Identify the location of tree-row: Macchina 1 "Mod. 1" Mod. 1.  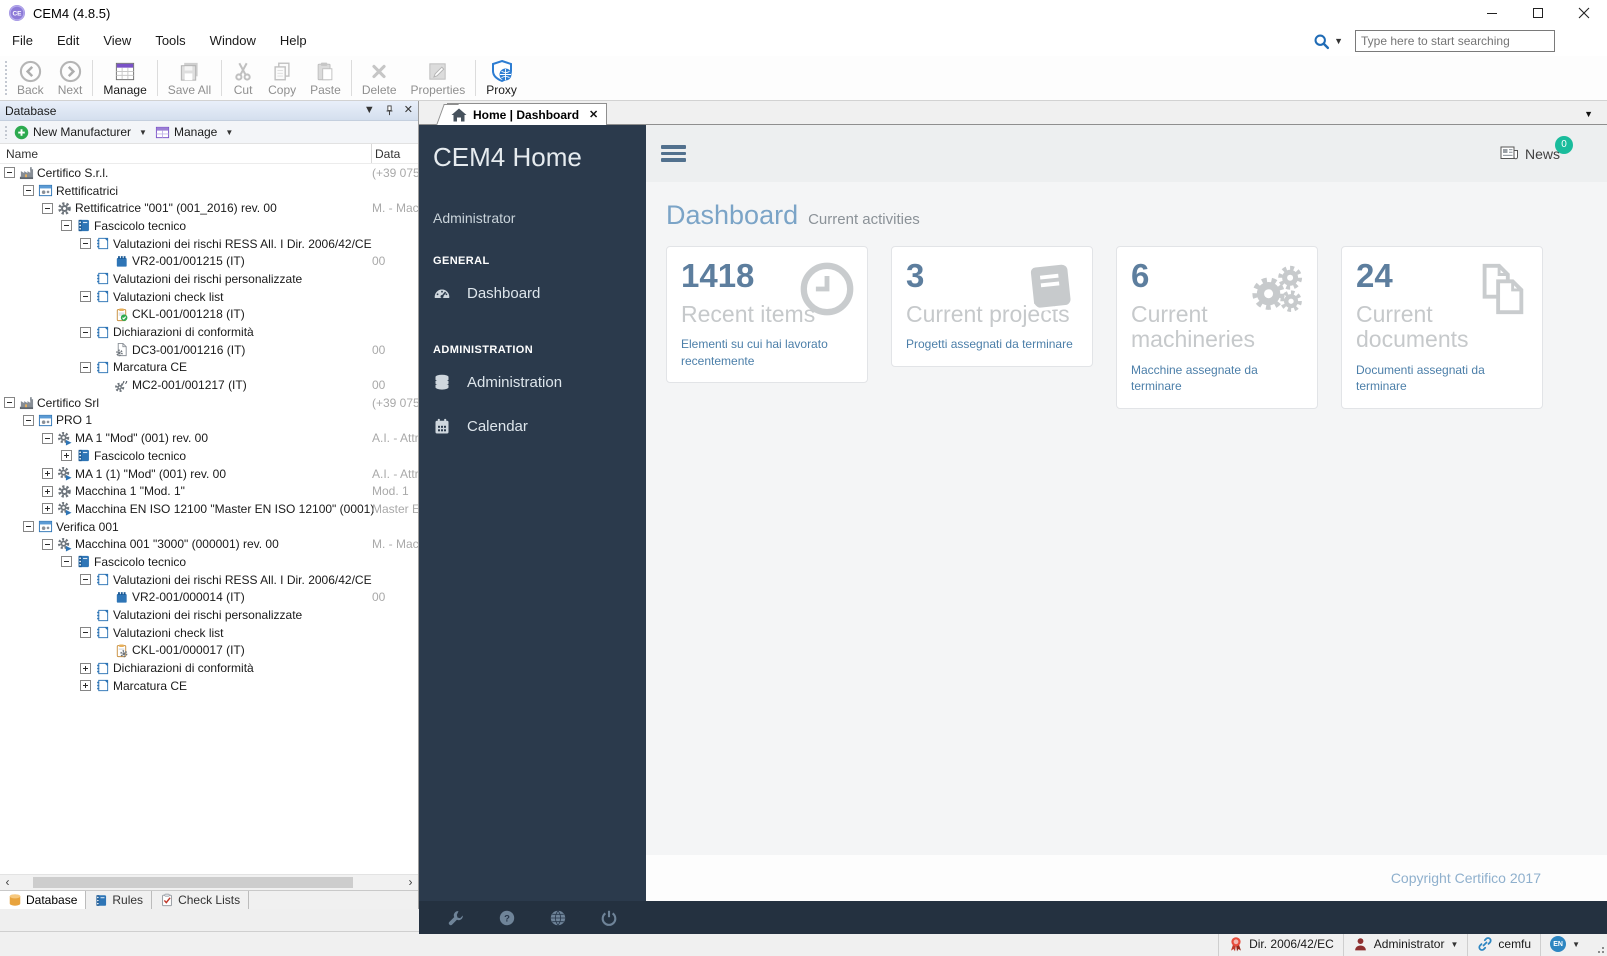
(209, 491).